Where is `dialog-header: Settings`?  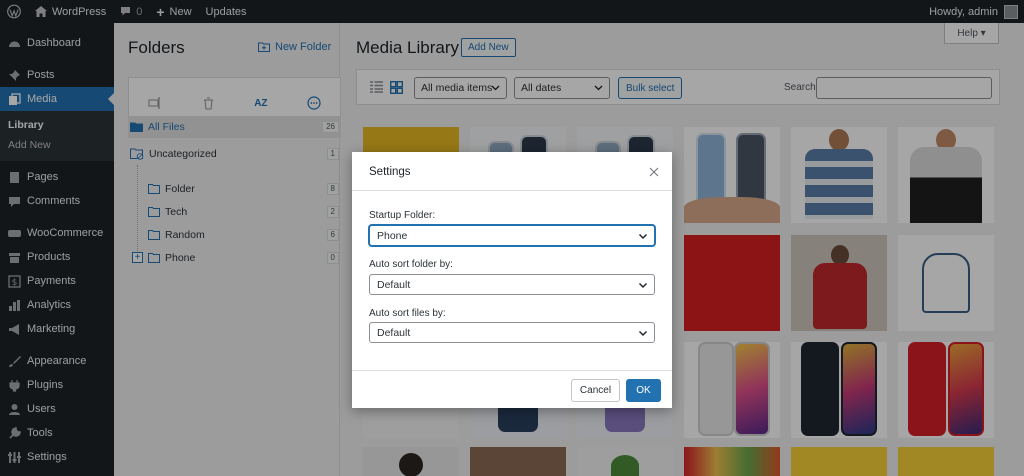
dialog-header: Settings is located at coordinates (512, 171).